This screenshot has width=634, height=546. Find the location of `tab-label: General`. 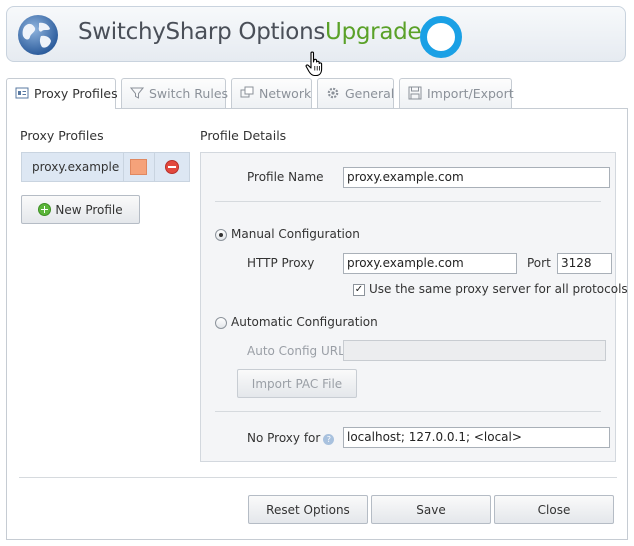

tab-label: General is located at coordinates (370, 93).